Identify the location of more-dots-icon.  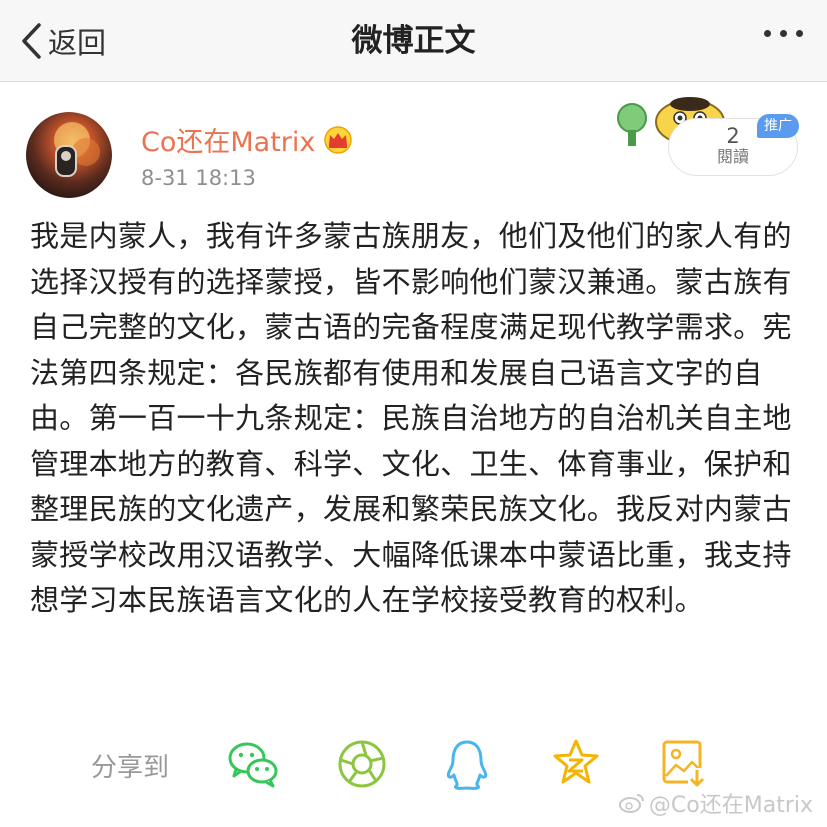
(783, 33).